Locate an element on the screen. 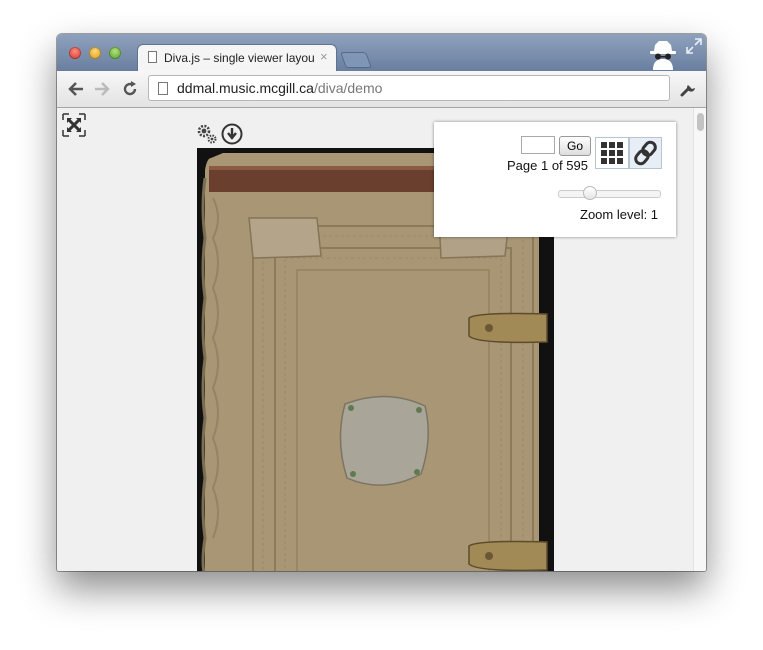 This screenshot has width=763, height=650. go-button: Go is located at coordinates (575, 146).